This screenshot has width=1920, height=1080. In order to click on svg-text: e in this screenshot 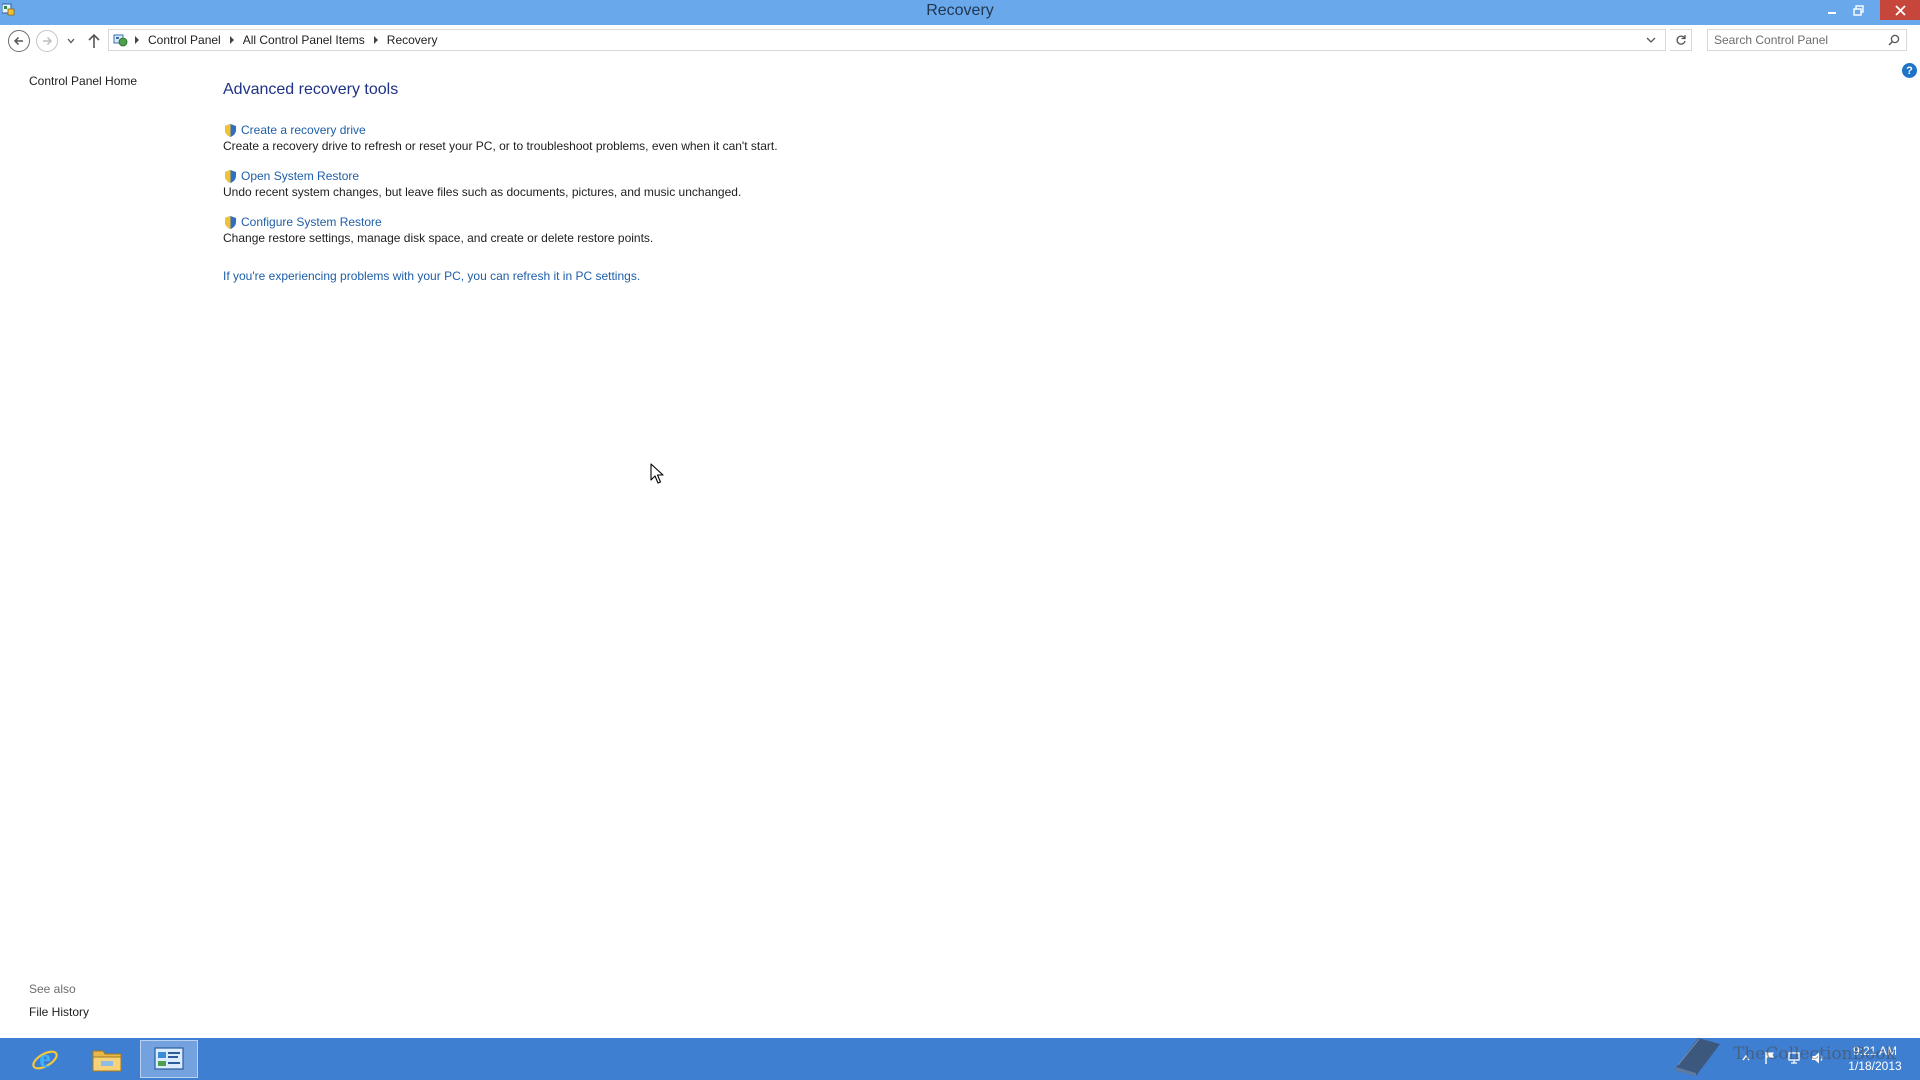, I will do `click(45, 1058)`.